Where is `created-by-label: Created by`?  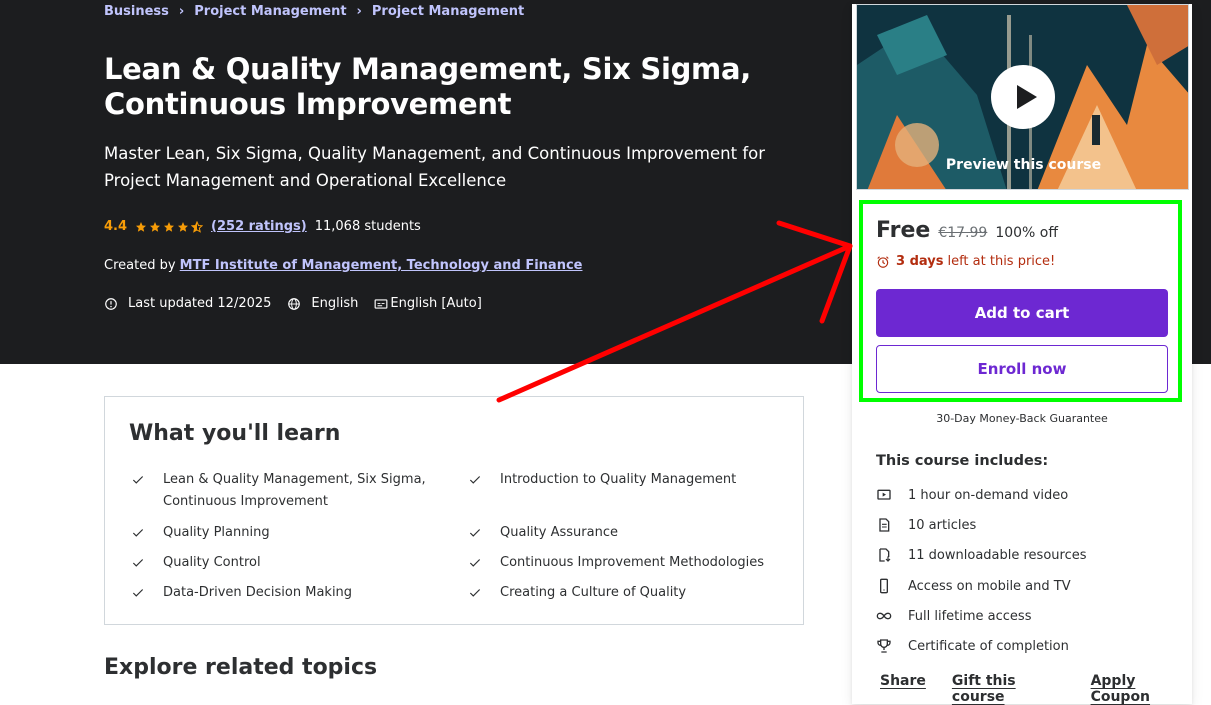
created-by-label: Created by is located at coordinates (140, 265).